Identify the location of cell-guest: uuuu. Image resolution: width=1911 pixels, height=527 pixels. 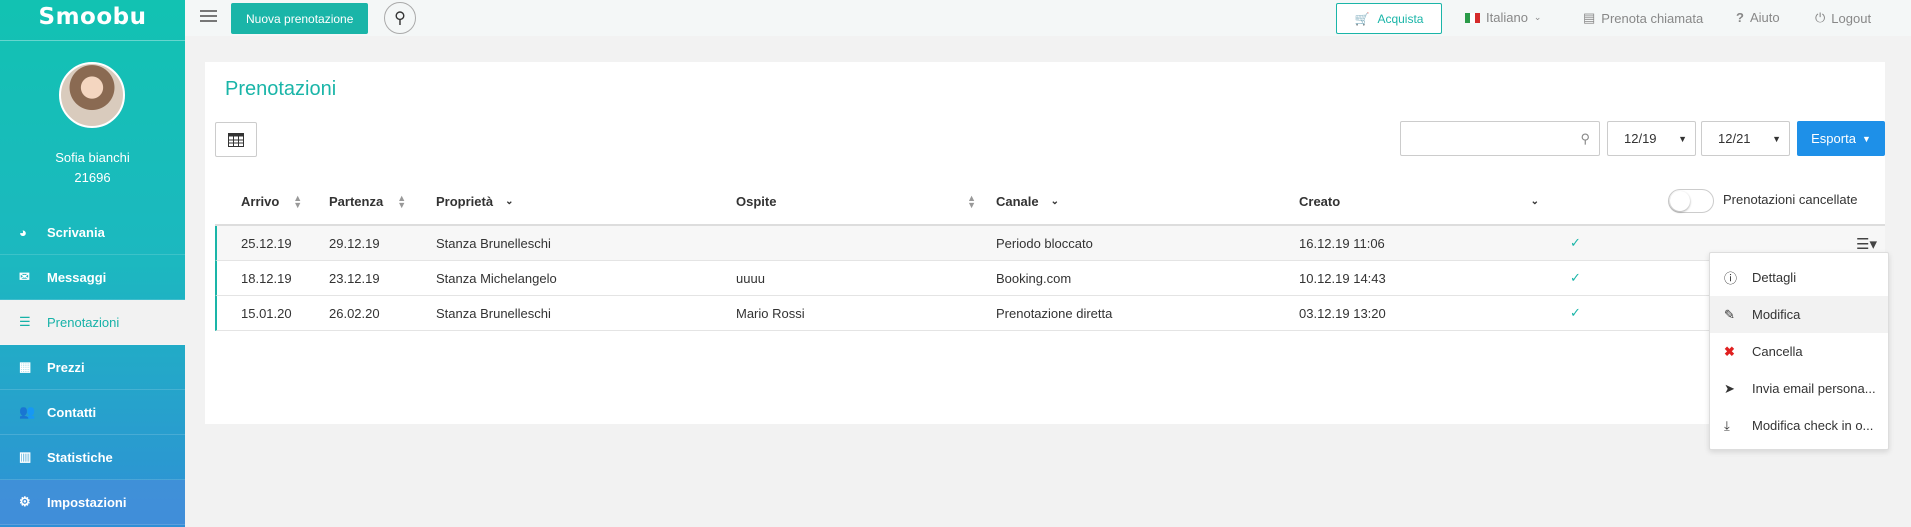
(750, 278).